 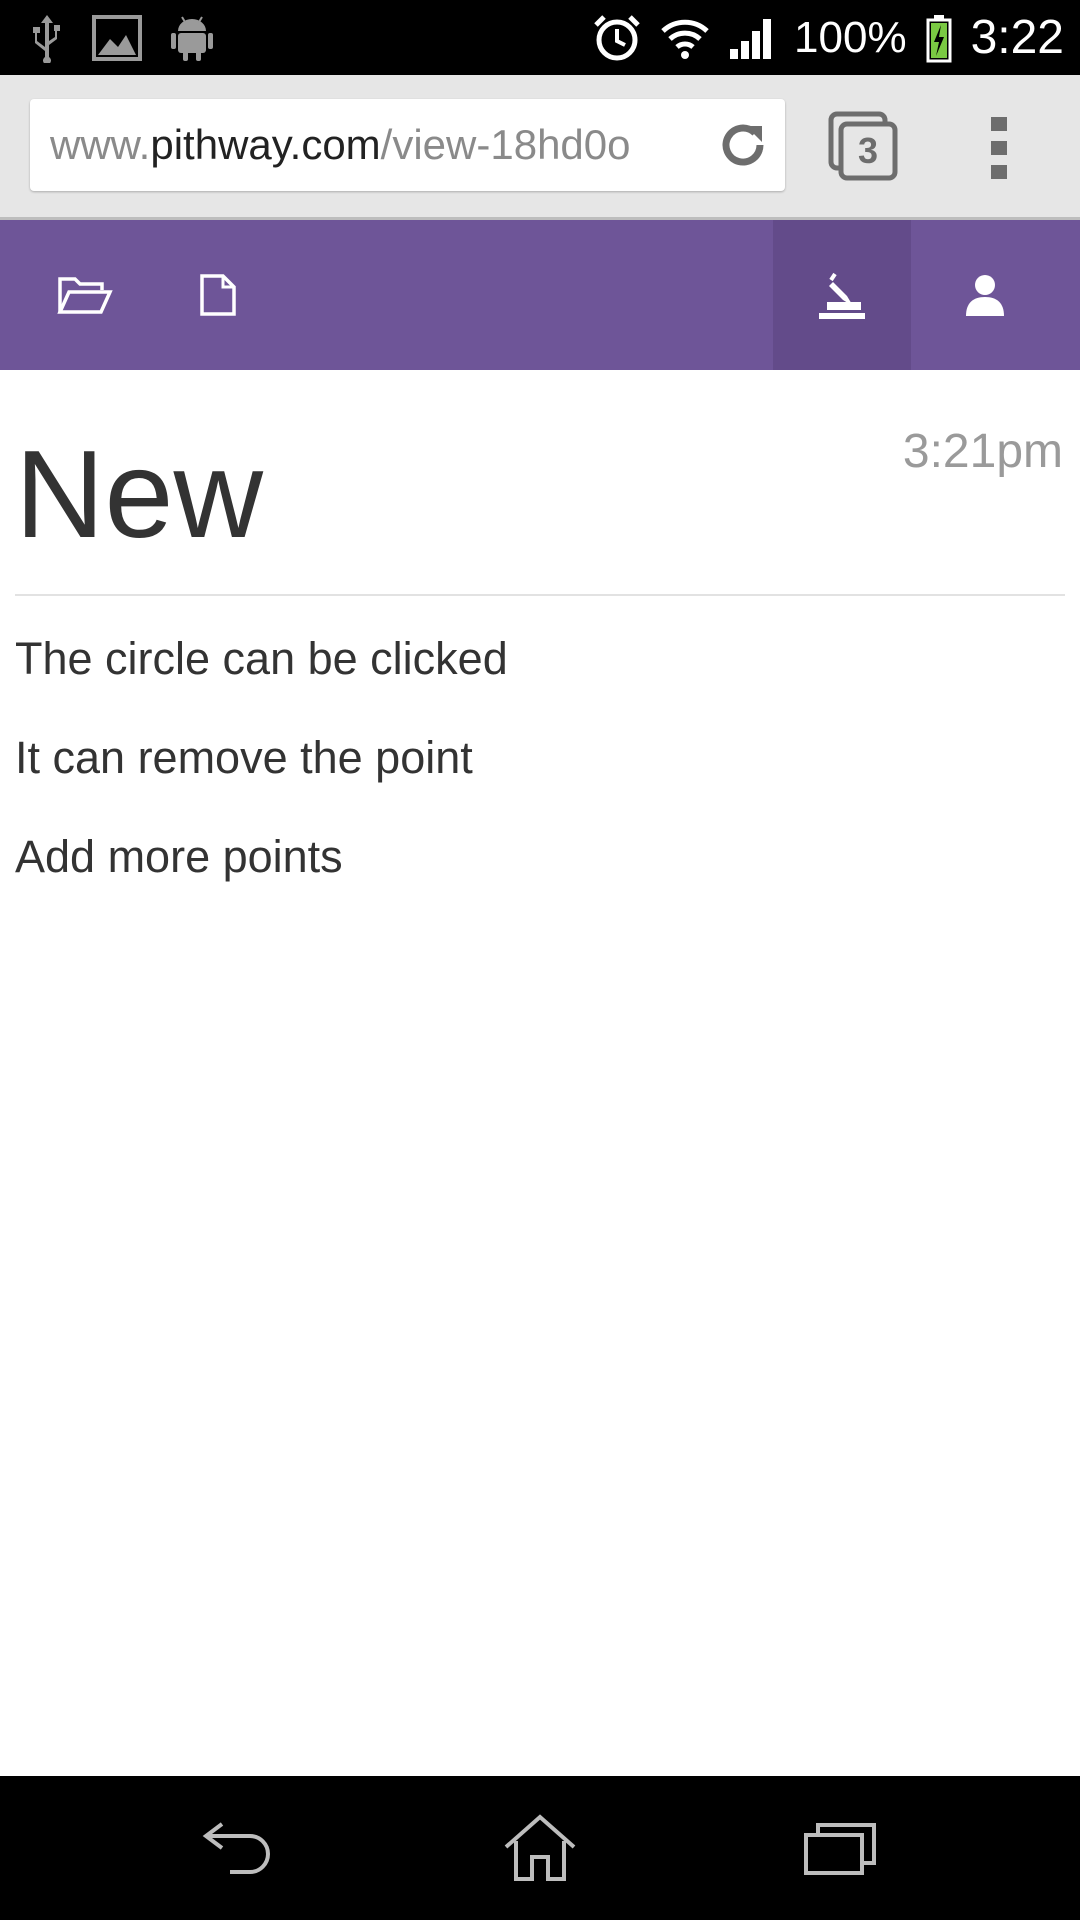 I want to click on url-domain: pithway.com, so click(x=265, y=144).